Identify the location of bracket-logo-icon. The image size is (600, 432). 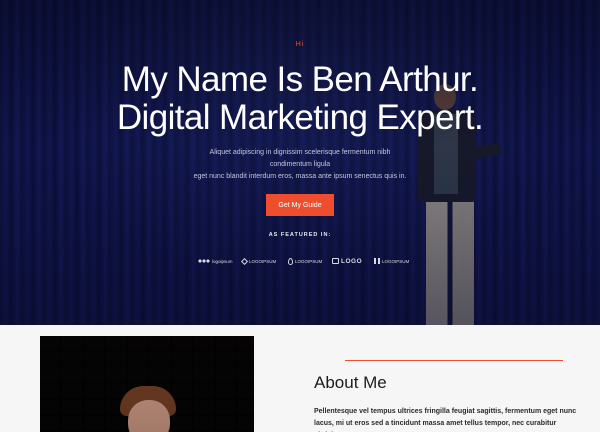
(335, 261).